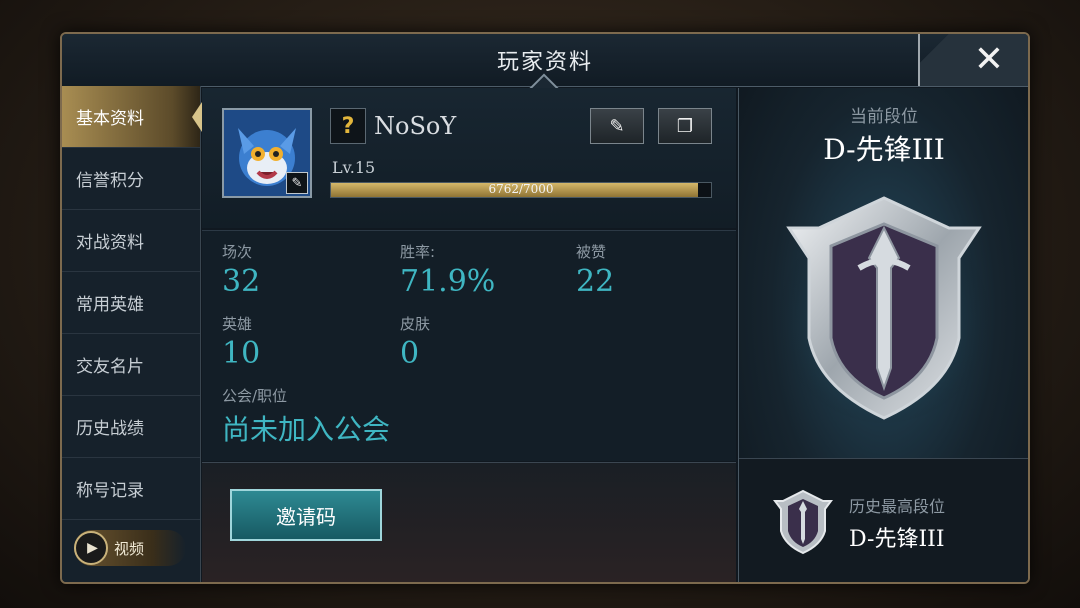  Describe the element at coordinates (415, 324) in the screenshot. I see `stat-label: 皮肤` at that location.